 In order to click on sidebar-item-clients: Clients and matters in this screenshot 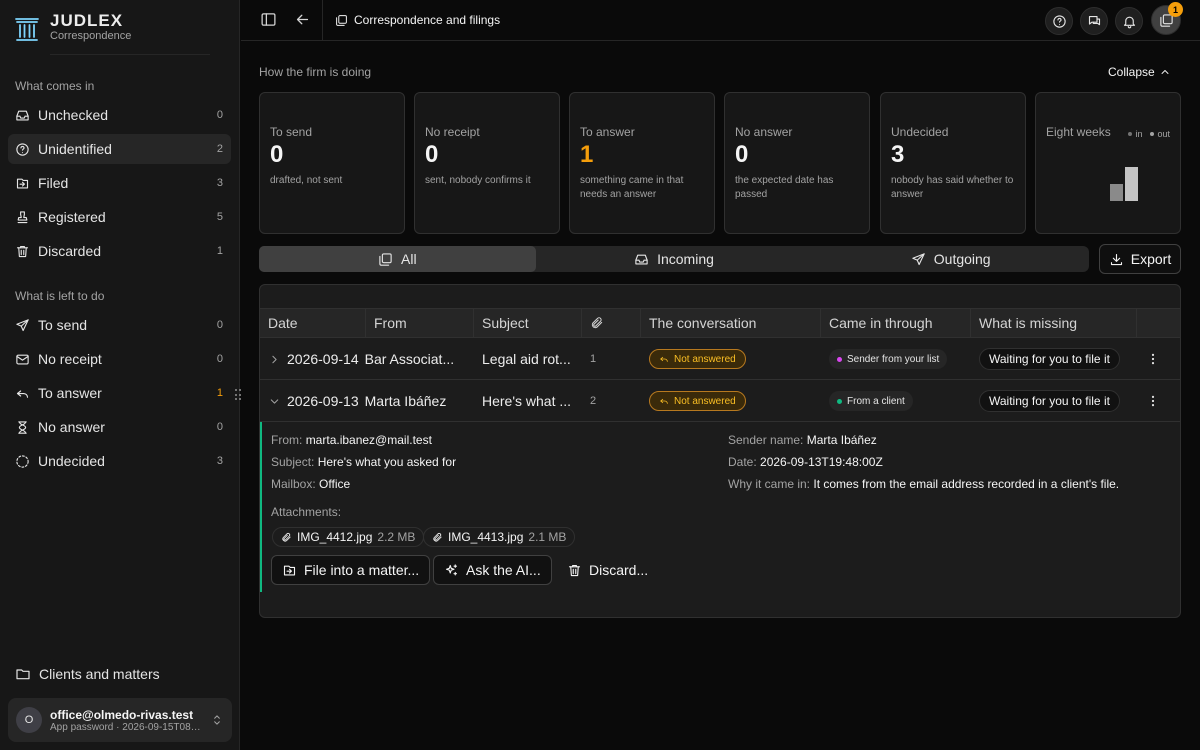, I will do `click(87, 674)`.